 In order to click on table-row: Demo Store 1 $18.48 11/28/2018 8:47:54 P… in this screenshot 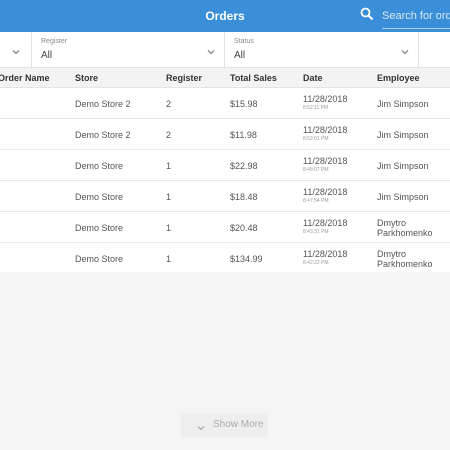, I will do `click(225, 197)`.